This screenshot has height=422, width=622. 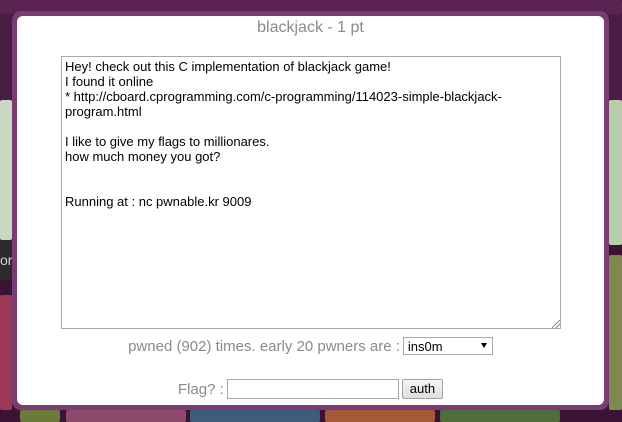 I want to click on auth-button: auth, so click(x=422, y=389).